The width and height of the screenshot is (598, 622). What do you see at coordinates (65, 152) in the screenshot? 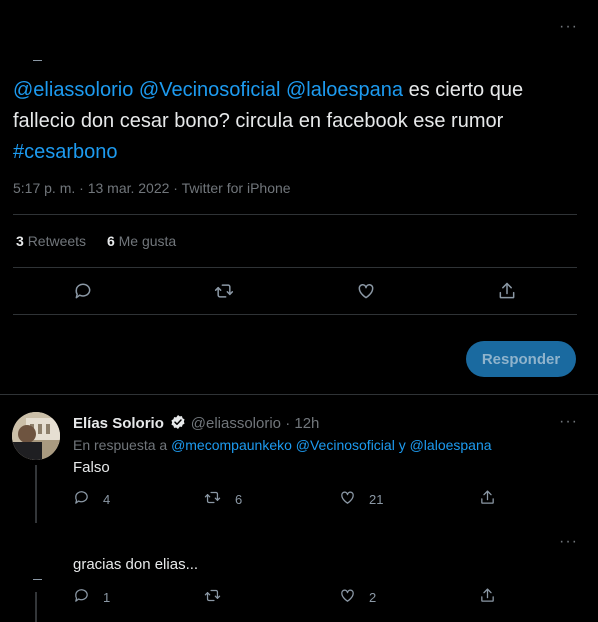
I see `hashtag-link: #cesarbono` at bounding box center [65, 152].